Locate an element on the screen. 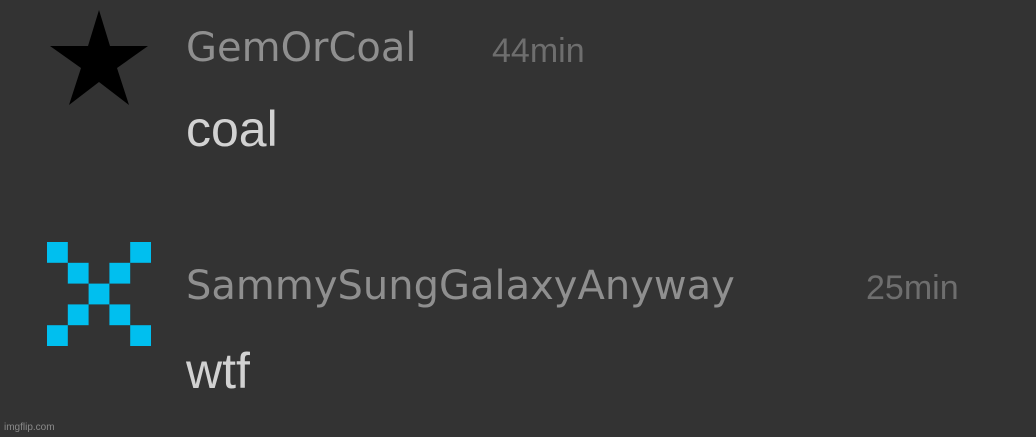 The image size is (1036, 437). comment-timestamp: 25min is located at coordinates (912, 288).